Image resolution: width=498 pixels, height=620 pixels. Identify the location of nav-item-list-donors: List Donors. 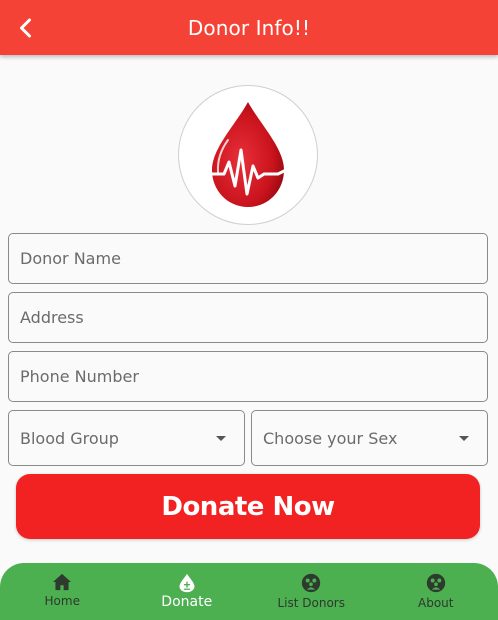
(311, 591).